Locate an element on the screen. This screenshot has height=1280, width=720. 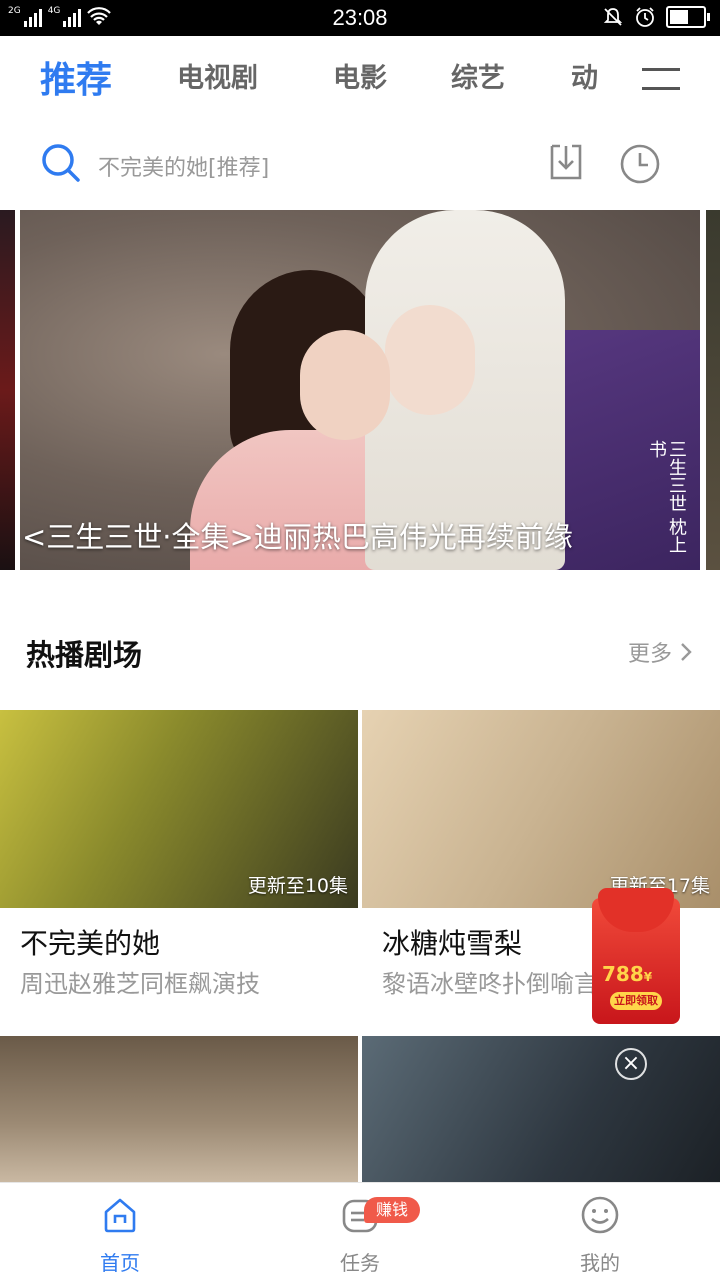
search-icon is located at coordinates (61, 163).